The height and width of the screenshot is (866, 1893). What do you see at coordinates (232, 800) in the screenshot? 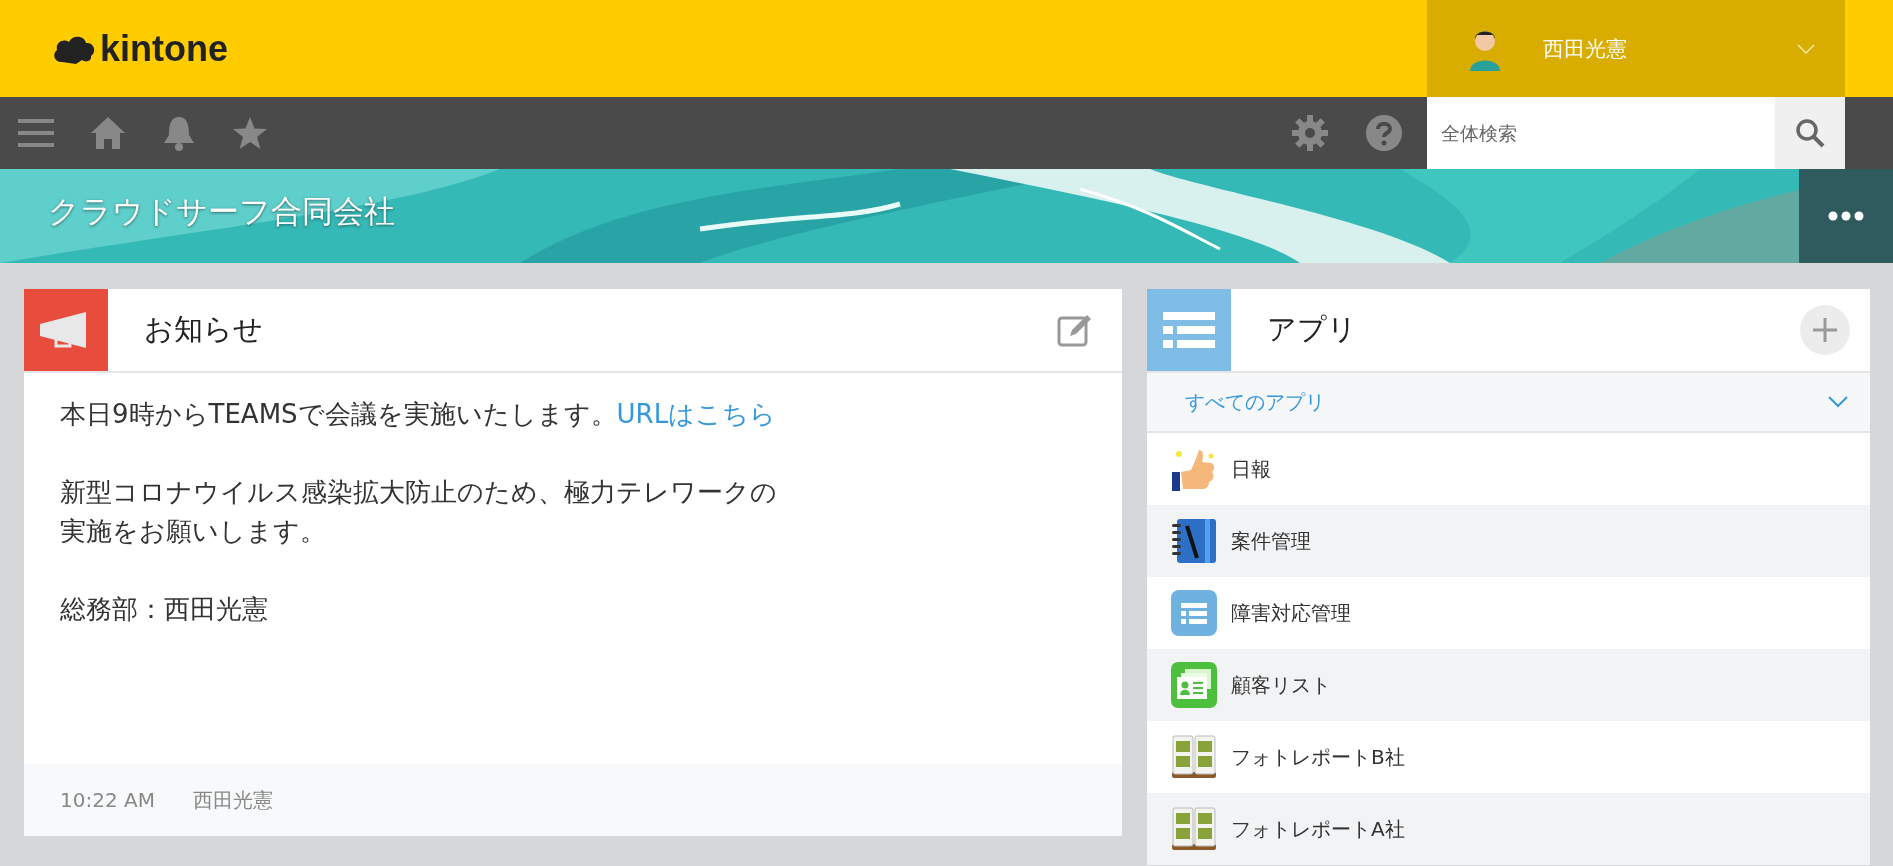
I see `post-author: 西田光憲` at bounding box center [232, 800].